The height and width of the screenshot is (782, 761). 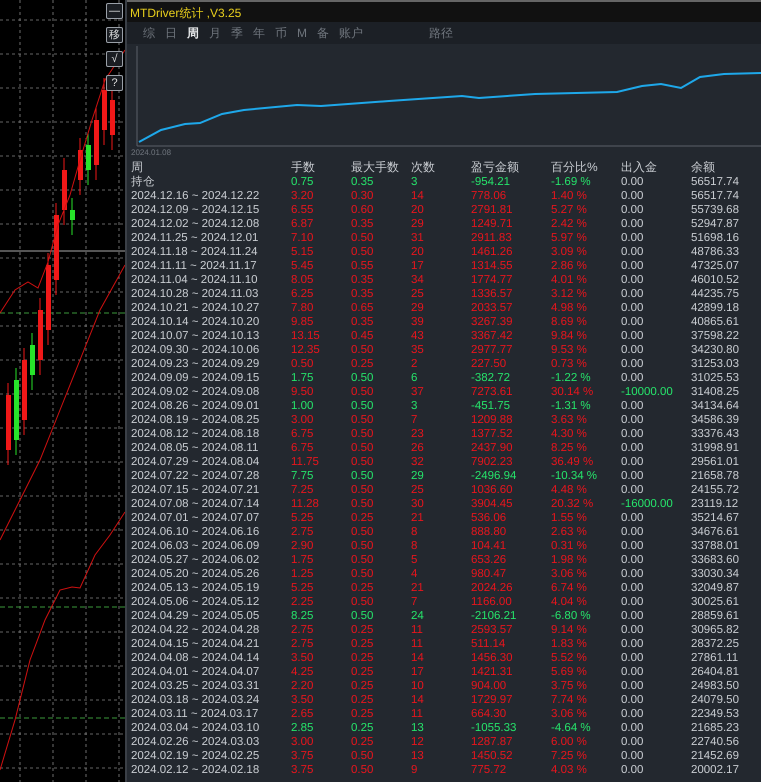 What do you see at coordinates (418, 392) in the screenshot?
I see `table-cell-text: 37` at bounding box center [418, 392].